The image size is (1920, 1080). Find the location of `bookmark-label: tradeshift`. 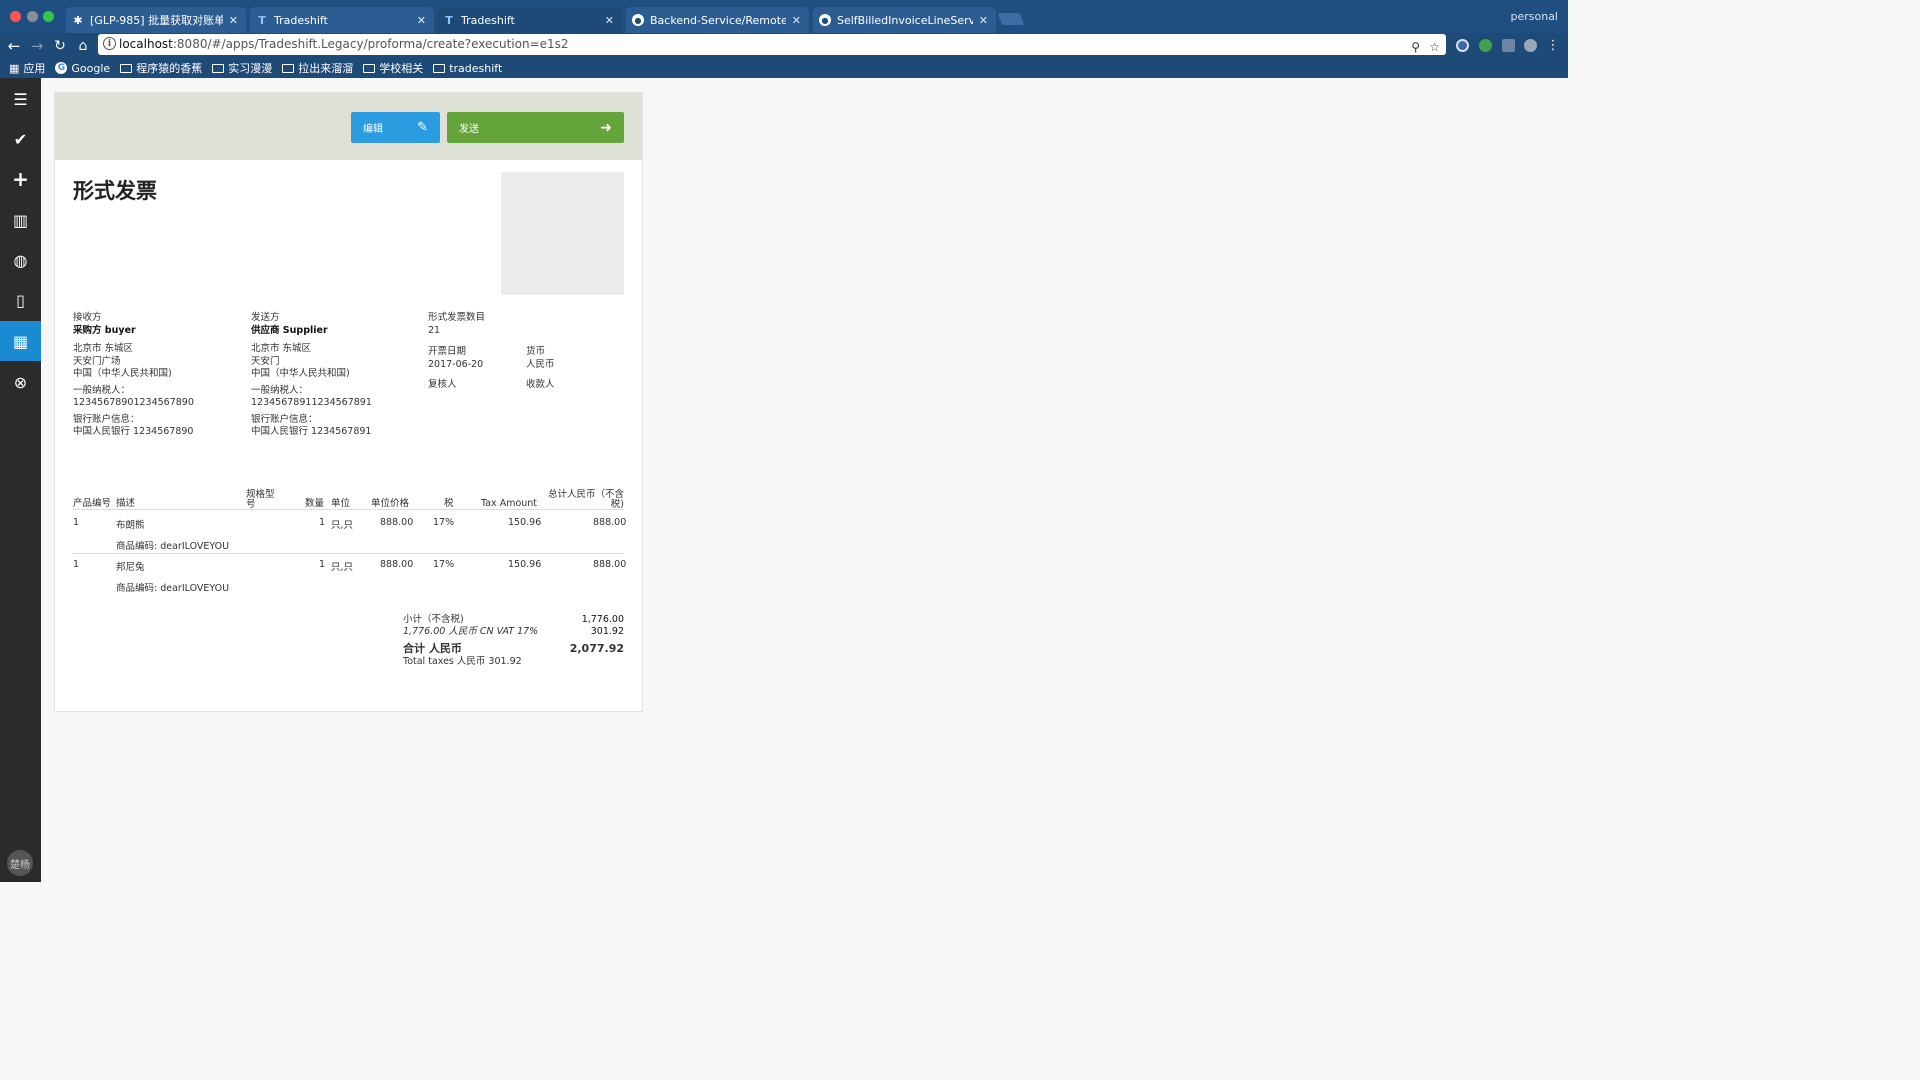

bookmark-label: tradeshift is located at coordinates (476, 68).